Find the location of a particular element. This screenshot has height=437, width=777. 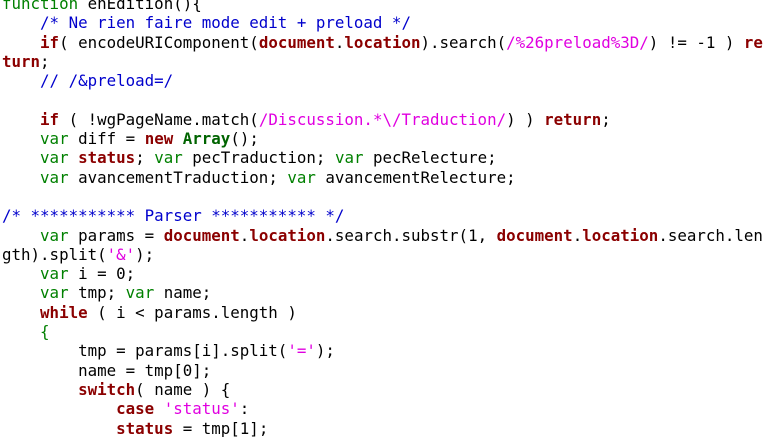

code-line: var diff = new Array(); is located at coordinates (389, 138).